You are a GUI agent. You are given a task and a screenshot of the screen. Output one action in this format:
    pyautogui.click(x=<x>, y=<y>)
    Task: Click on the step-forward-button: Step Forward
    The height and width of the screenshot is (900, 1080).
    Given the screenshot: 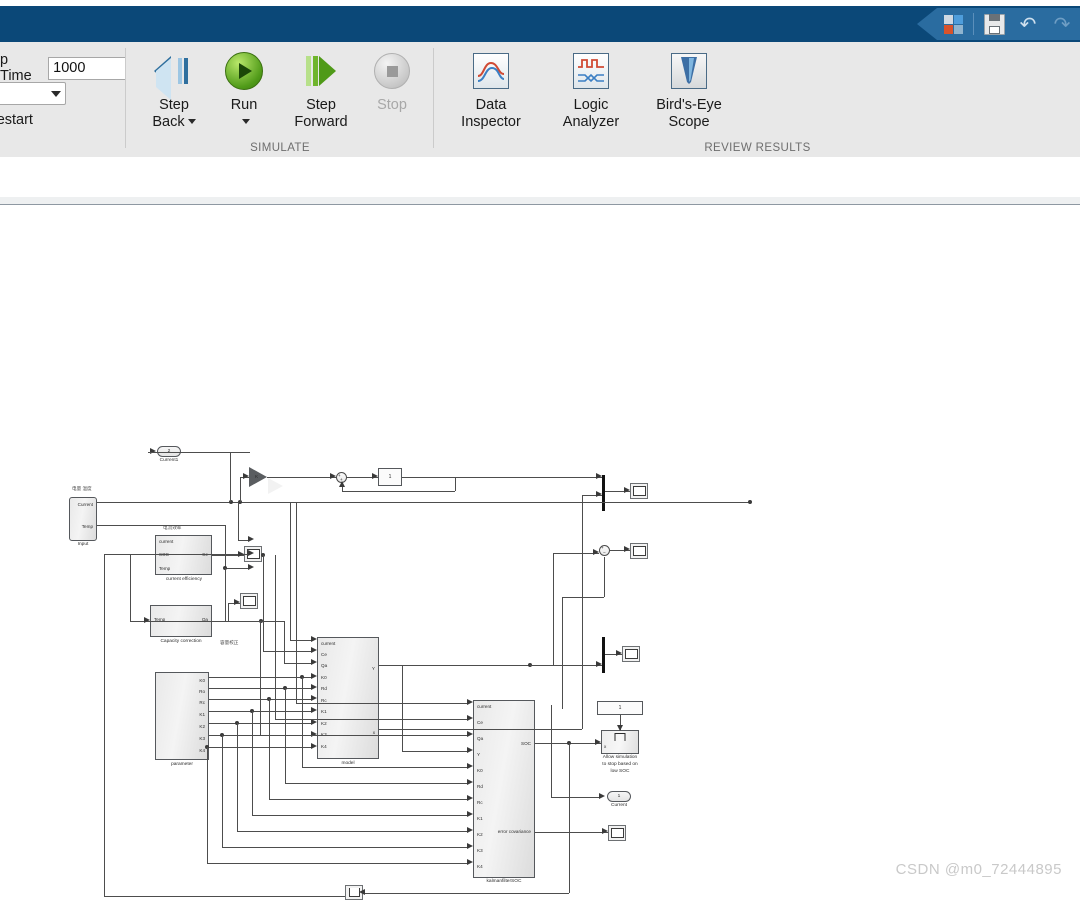 What is the action you would take?
    pyautogui.click(x=321, y=89)
    